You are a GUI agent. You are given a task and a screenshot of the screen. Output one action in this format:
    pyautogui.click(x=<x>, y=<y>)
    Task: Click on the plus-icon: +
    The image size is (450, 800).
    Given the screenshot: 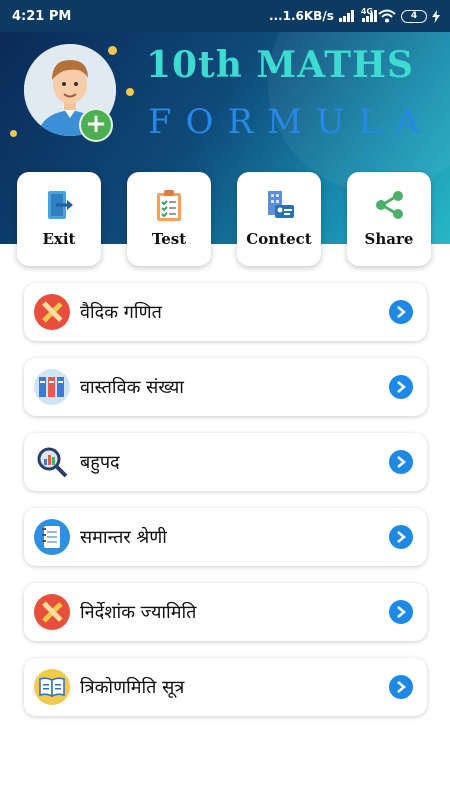 What is the action you would take?
    pyautogui.click(x=96, y=124)
    